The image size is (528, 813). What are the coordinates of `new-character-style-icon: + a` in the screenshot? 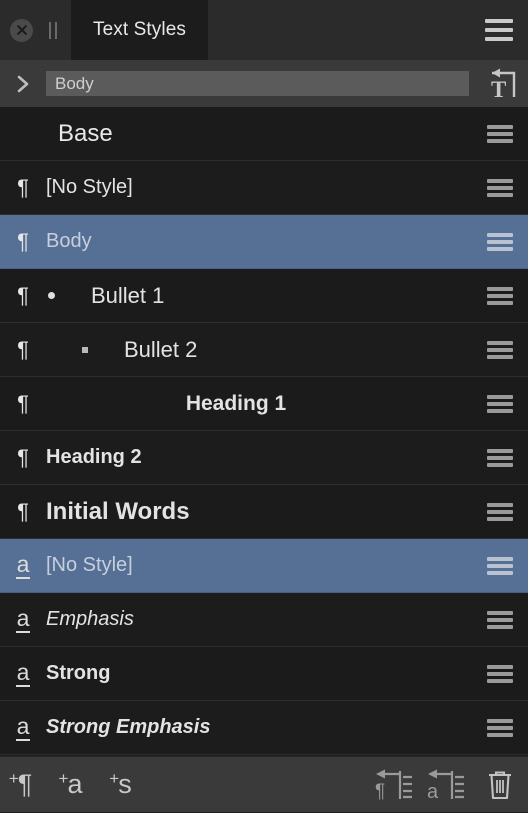 It's located at (70, 784).